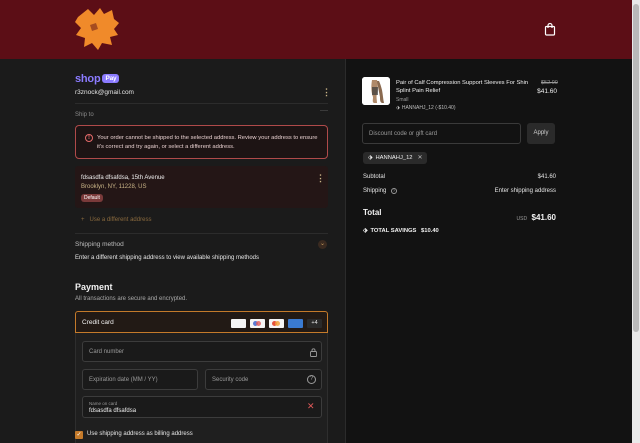  I want to click on calf-sleeve-image, so click(376, 91).